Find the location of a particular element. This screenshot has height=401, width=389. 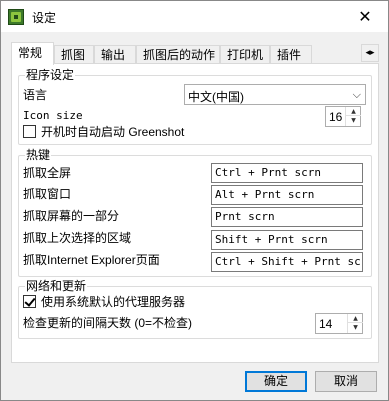

language-label: 语言 is located at coordinates (35, 95).